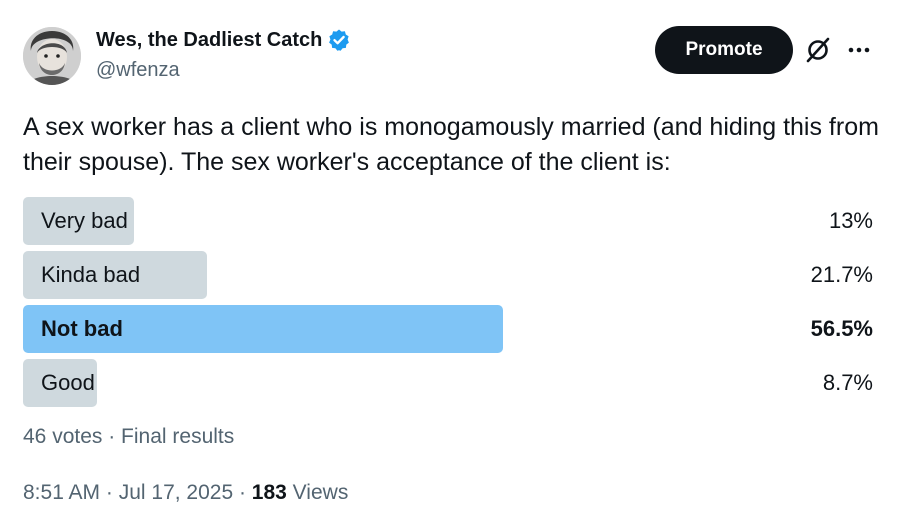 This screenshot has height=518, width=900. I want to click on author-display-name: Wes, the Dadliest Catch, so click(209, 40).